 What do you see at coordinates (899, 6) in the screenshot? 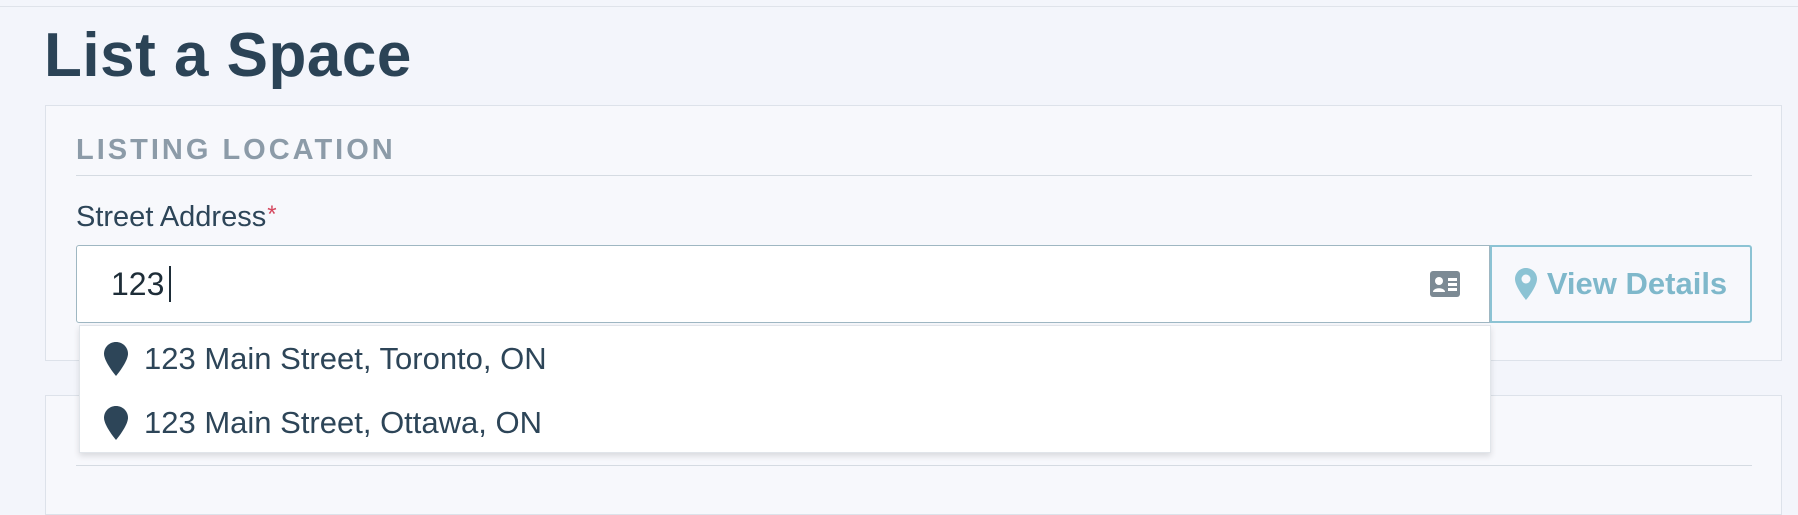
I see `top-divider` at bounding box center [899, 6].